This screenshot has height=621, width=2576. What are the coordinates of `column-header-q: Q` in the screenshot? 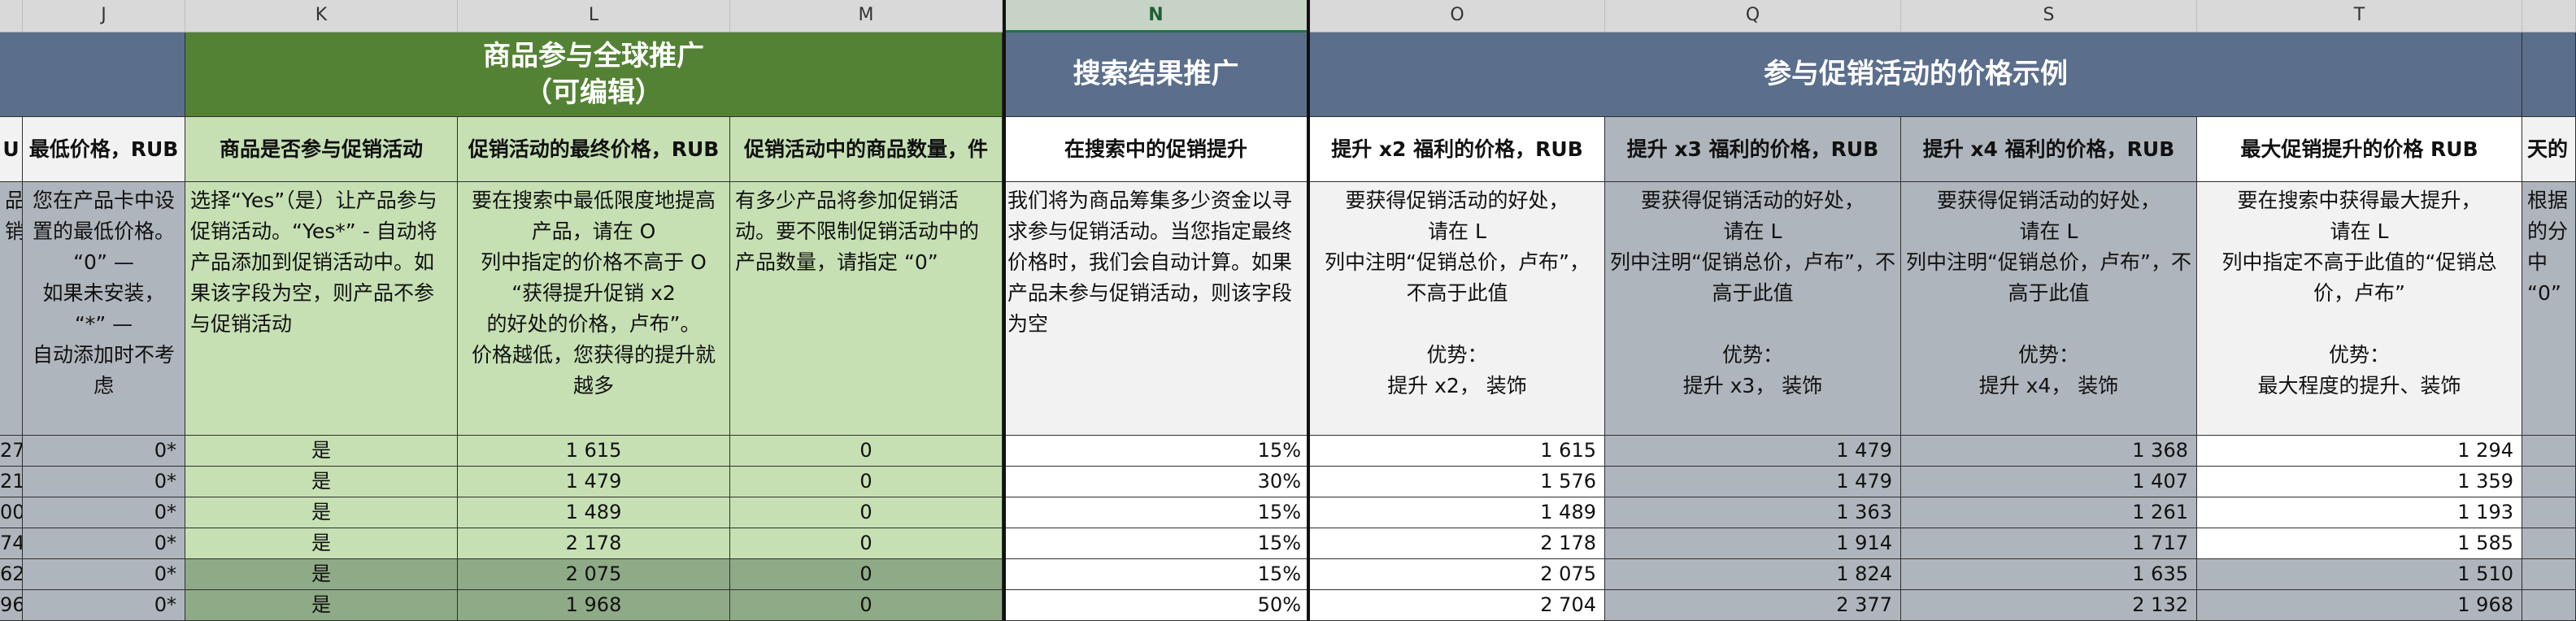 It's located at (1753, 16).